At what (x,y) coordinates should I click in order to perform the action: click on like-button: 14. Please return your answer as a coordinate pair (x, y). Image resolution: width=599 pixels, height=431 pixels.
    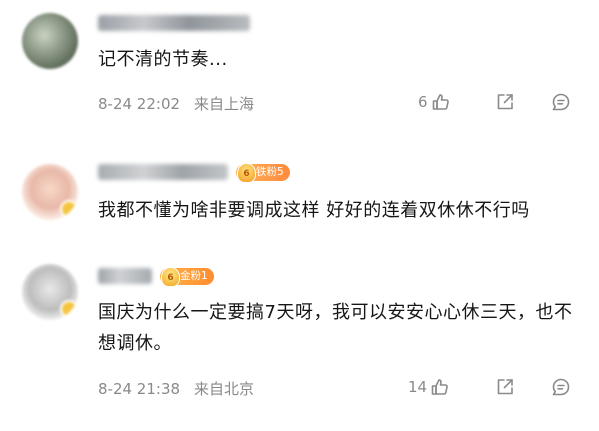
    Looking at the image, I should click on (429, 387).